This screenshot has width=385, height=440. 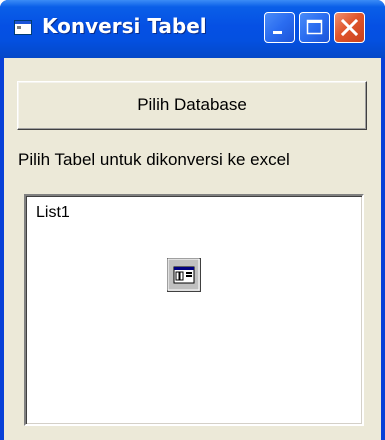 I want to click on instruction-label: Pilih Tabel untuk dikonversi ke excel, so click(x=154, y=159).